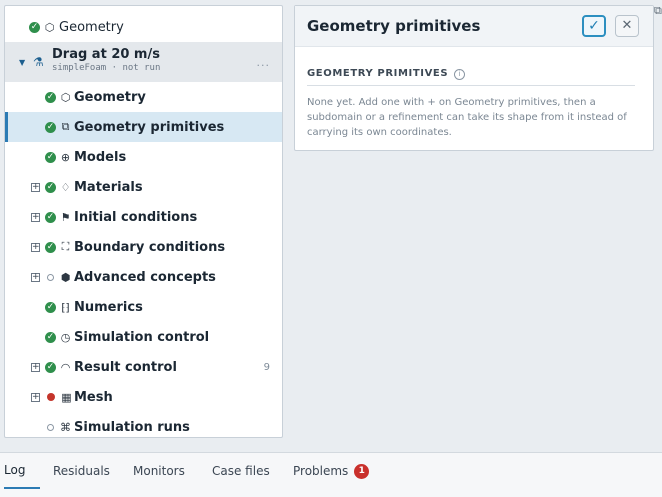 The image size is (662, 497). I want to click on detail-header: Geometry primitives ✓ ✕, so click(474, 26).